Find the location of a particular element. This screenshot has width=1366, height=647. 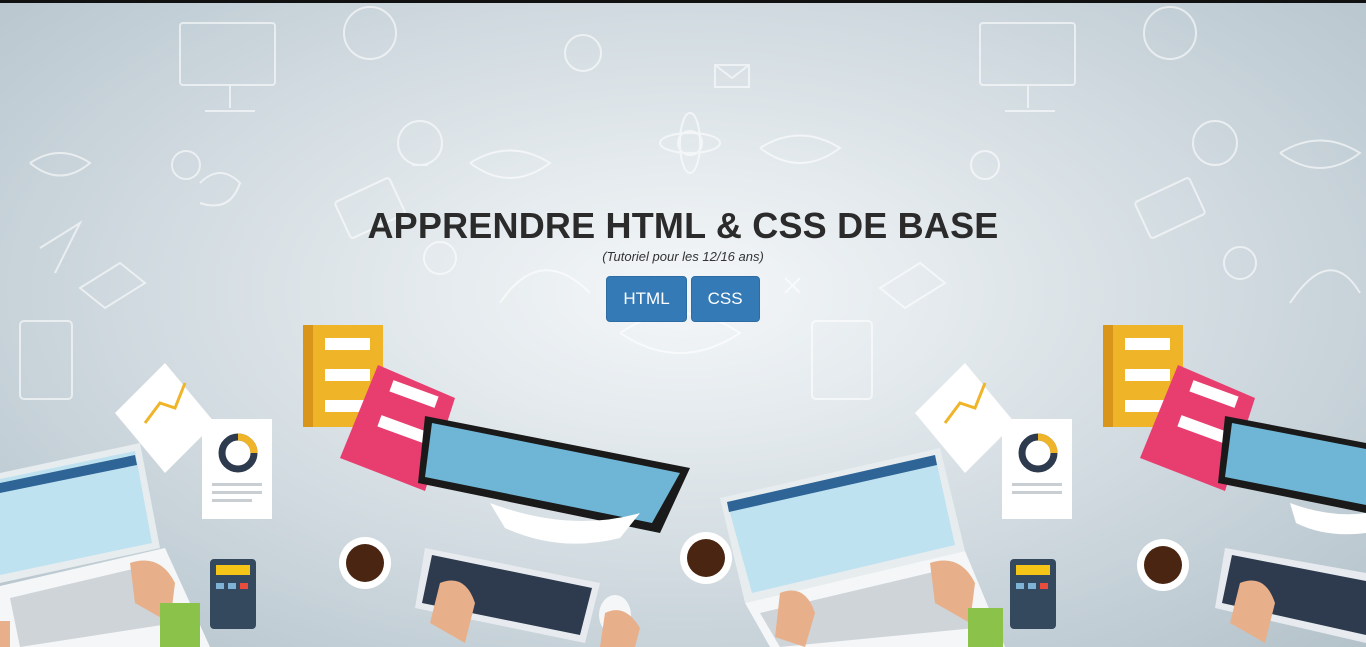

calculator-right is located at coordinates (1033, 594).